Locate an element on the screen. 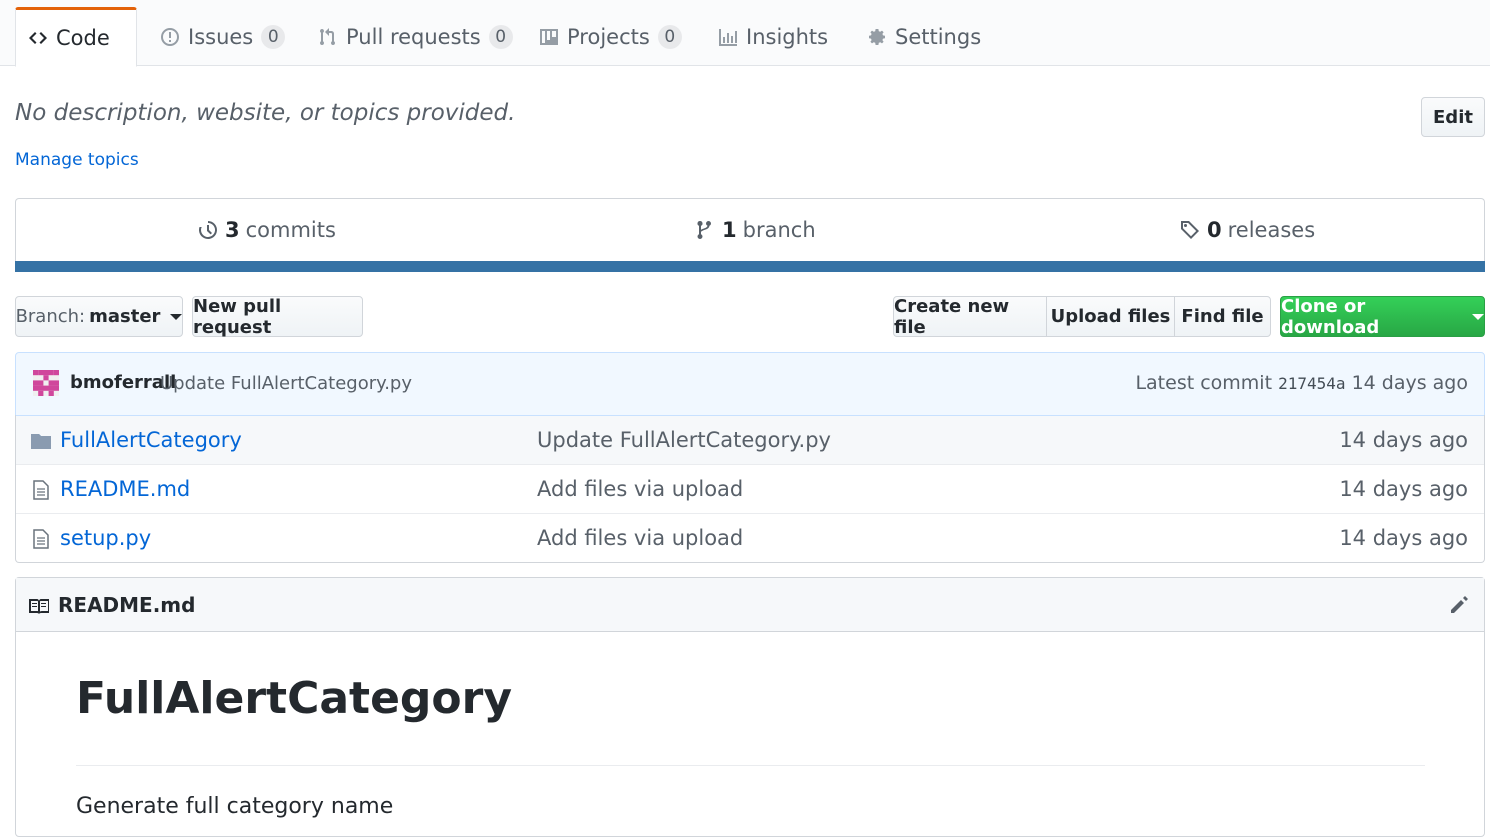 The image size is (1490, 837). tab-pull-requests-label: Pull requests is located at coordinates (413, 36).